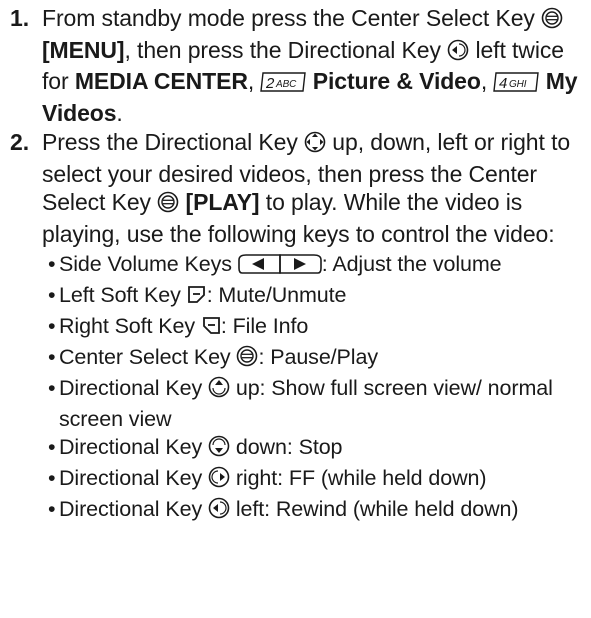 The width and height of the screenshot is (591, 618). I want to click on picture-video-label: Picture & Video, so click(396, 81).